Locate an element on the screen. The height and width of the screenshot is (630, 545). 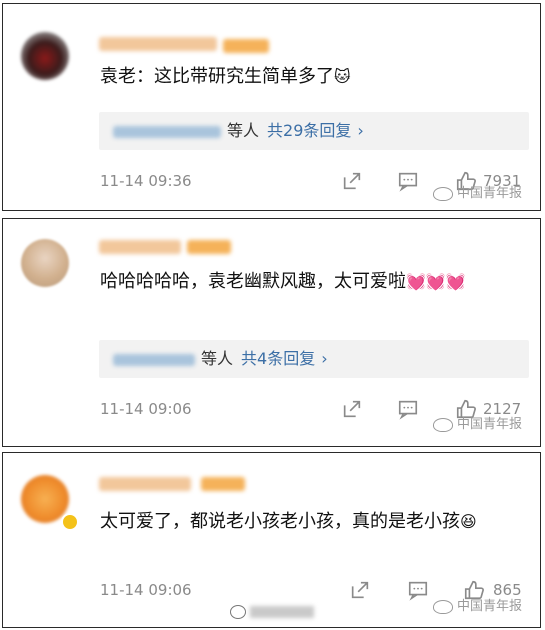
reply-count: 共4条回复 is located at coordinates (278, 358).